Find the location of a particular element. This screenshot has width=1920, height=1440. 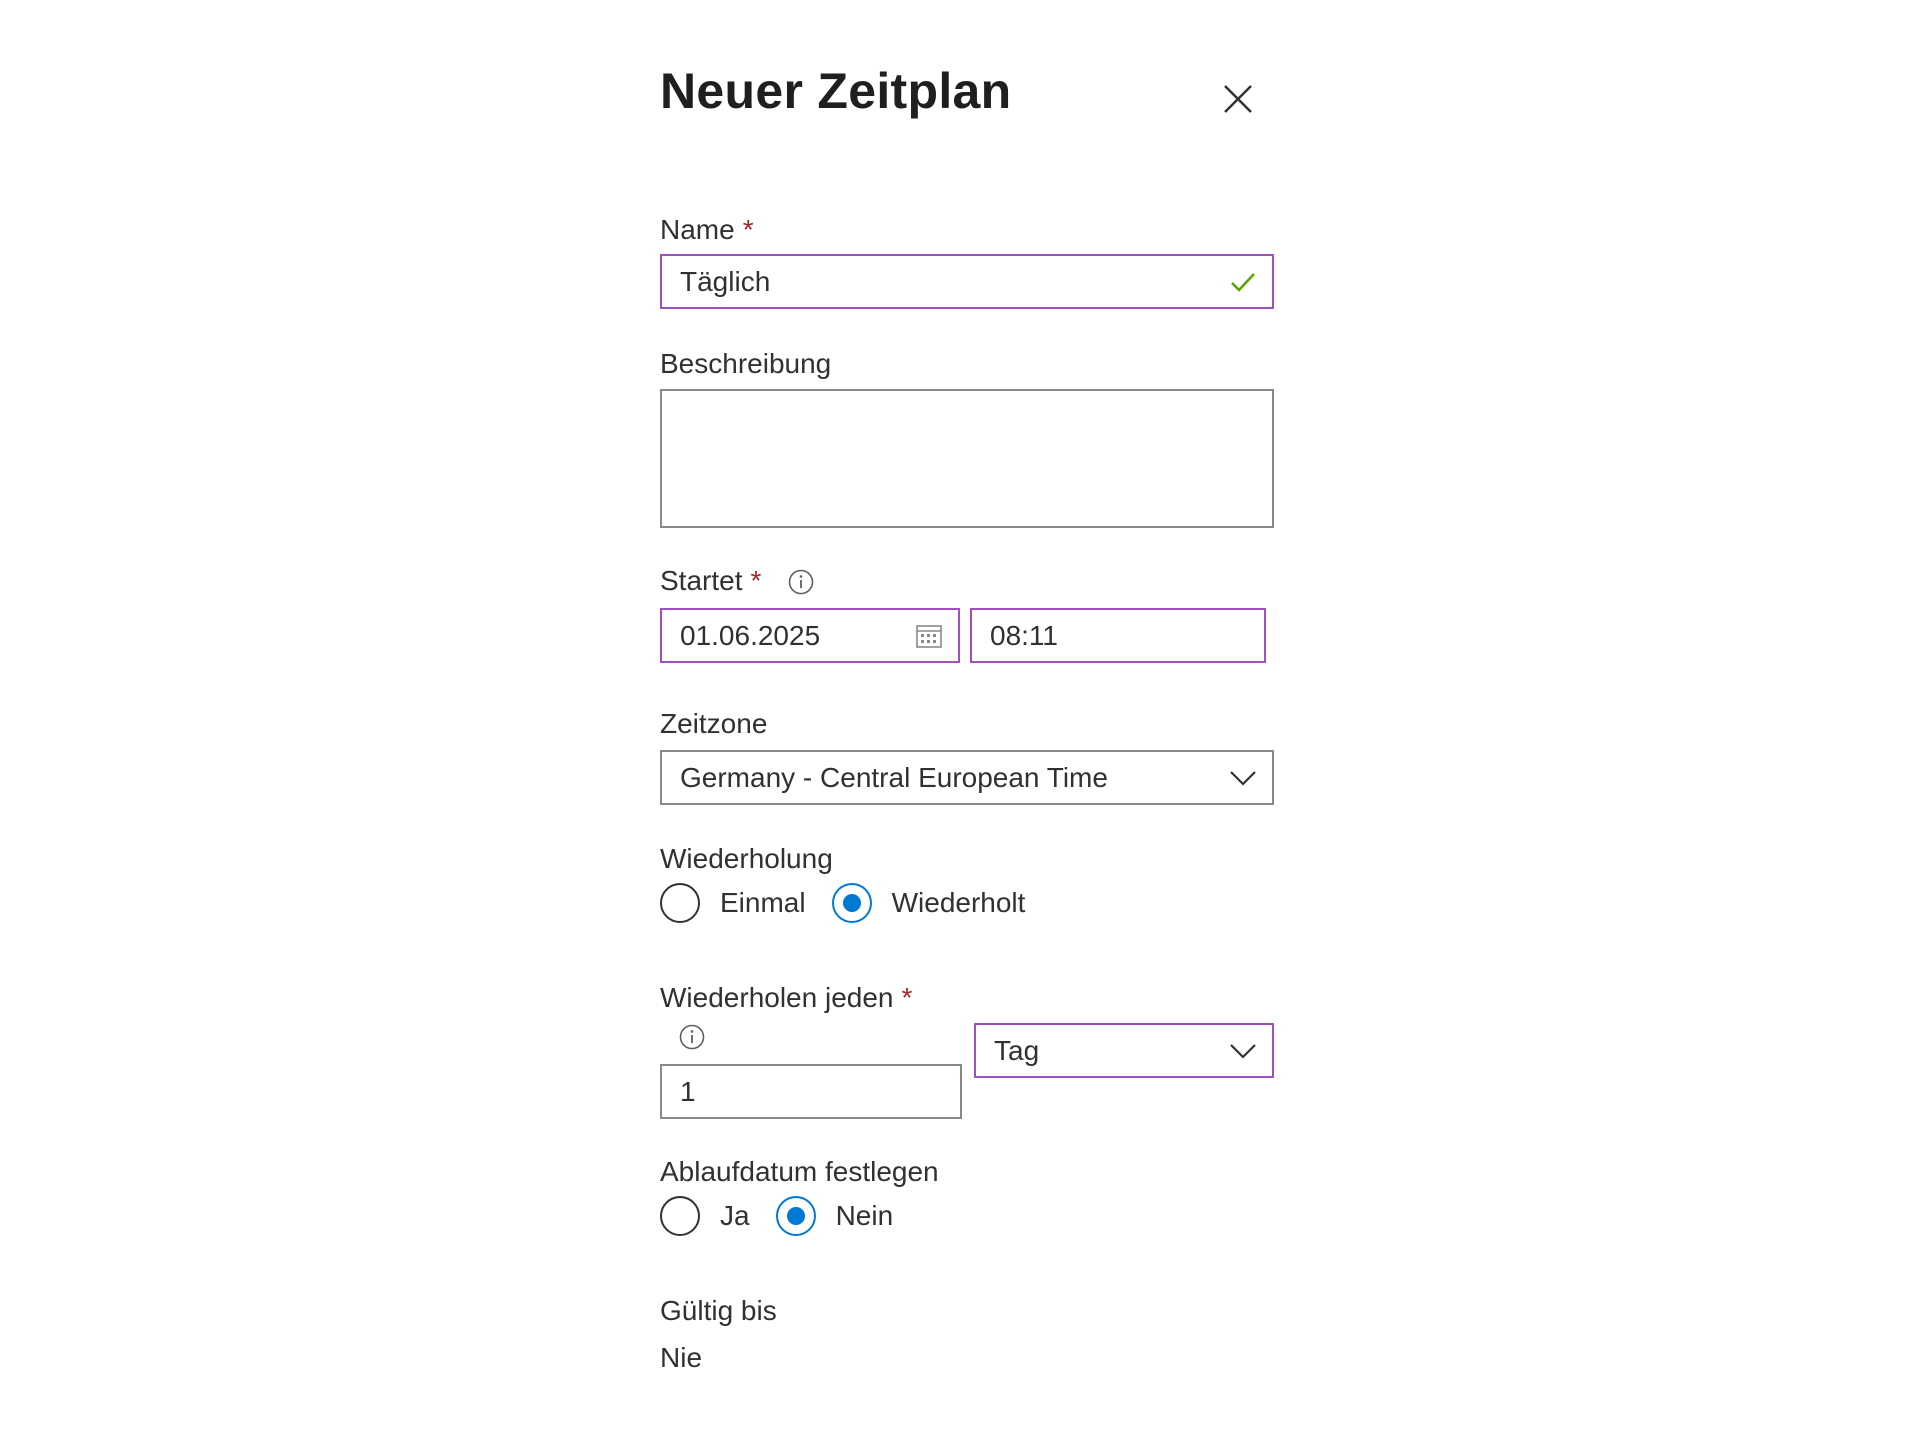

repeat-interval-value: 1 is located at coordinates (688, 1091).